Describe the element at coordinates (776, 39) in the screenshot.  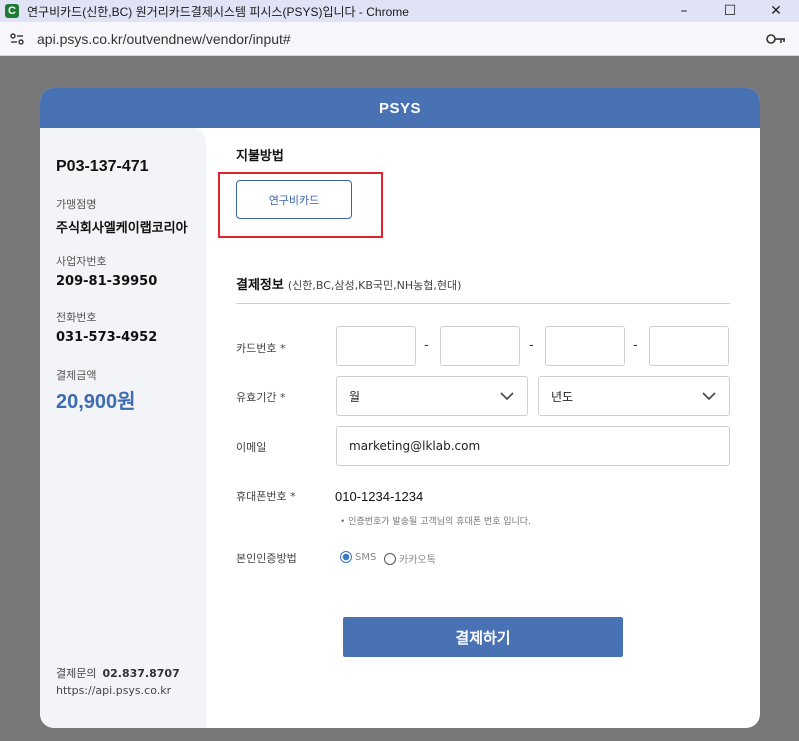
I see `password-key-icon` at that location.